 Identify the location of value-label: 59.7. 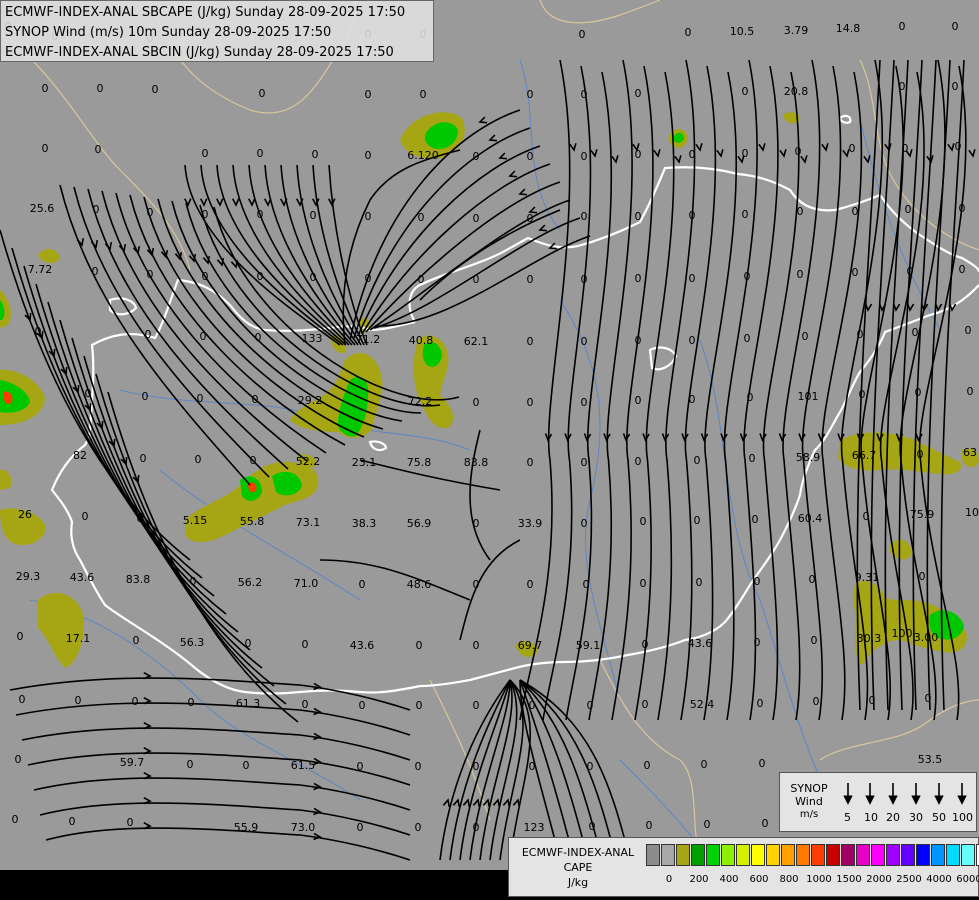
(132, 762).